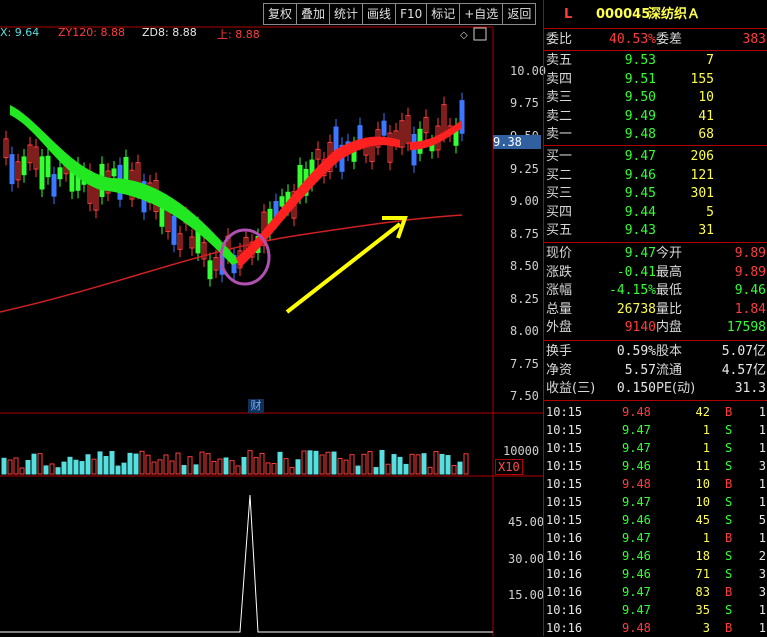 The image size is (767, 637). What do you see at coordinates (443, 14) in the screenshot?
I see `mark-button: 标记` at bounding box center [443, 14].